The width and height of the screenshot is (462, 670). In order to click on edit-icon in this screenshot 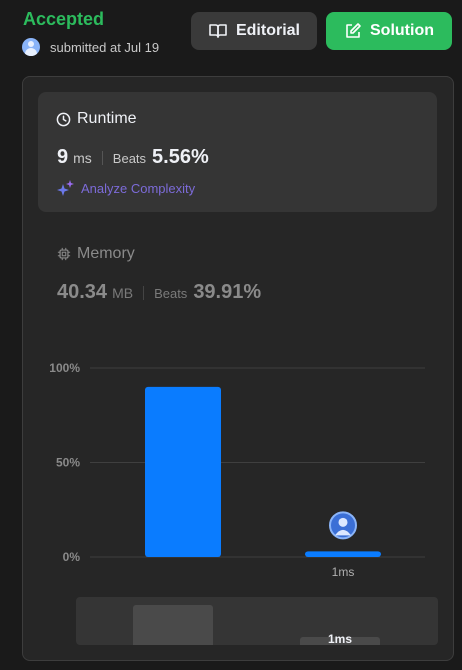, I will do `click(353, 30)`.